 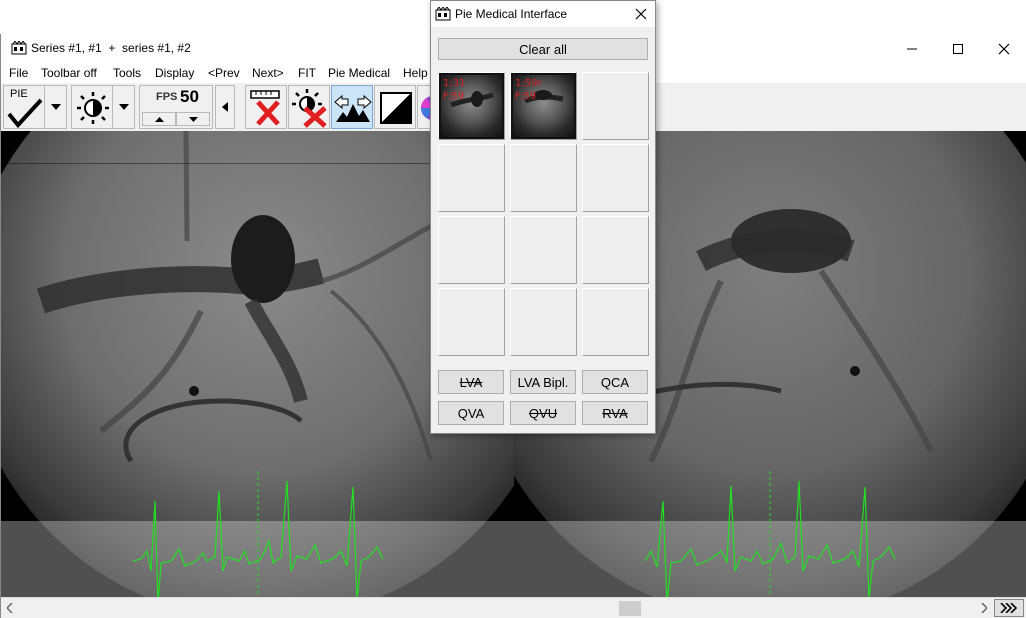 What do you see at coordinates (471, 413) in the screenshot?
I see `qva-button: QVA` at bounding box center [471, 413].